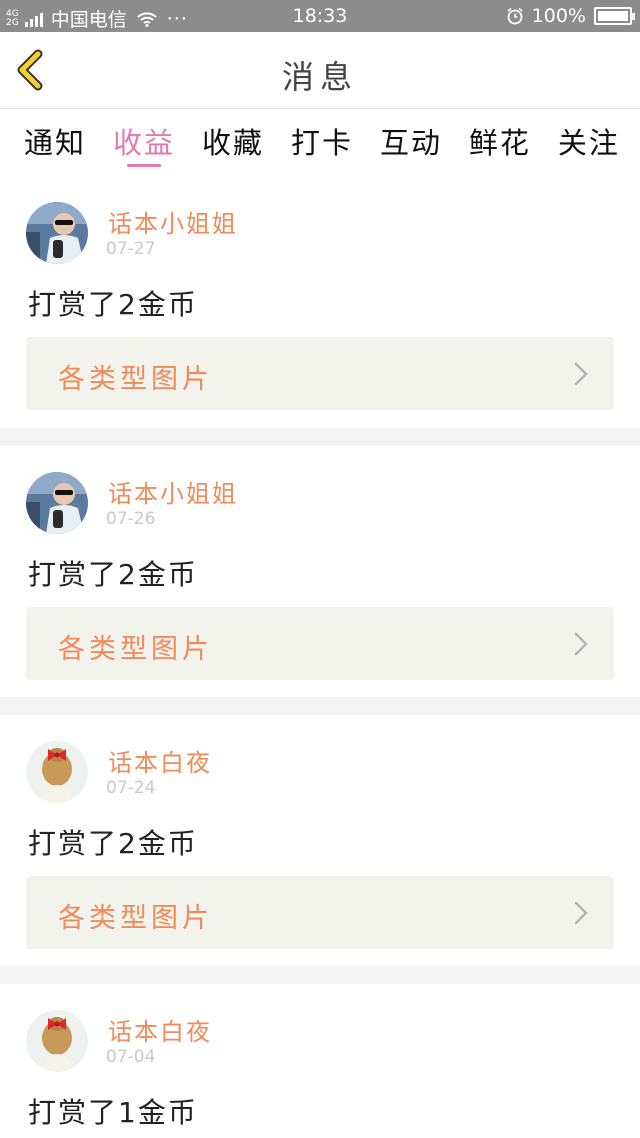 This screenshot has width=640, height=1138. I want to click on tab-interactions: 互动, so click(411, 143).